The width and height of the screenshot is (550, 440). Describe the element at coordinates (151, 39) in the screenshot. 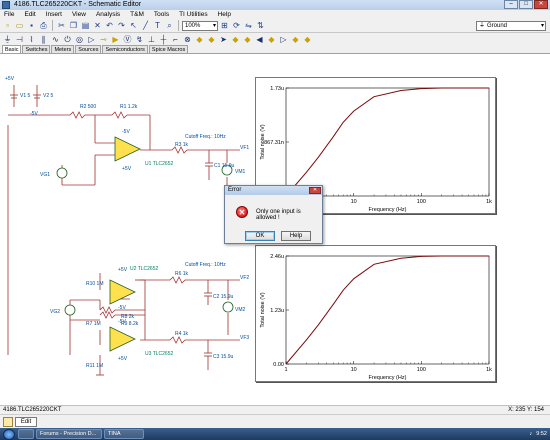

I see `capacitor-icon-2: ⊥` at that location.